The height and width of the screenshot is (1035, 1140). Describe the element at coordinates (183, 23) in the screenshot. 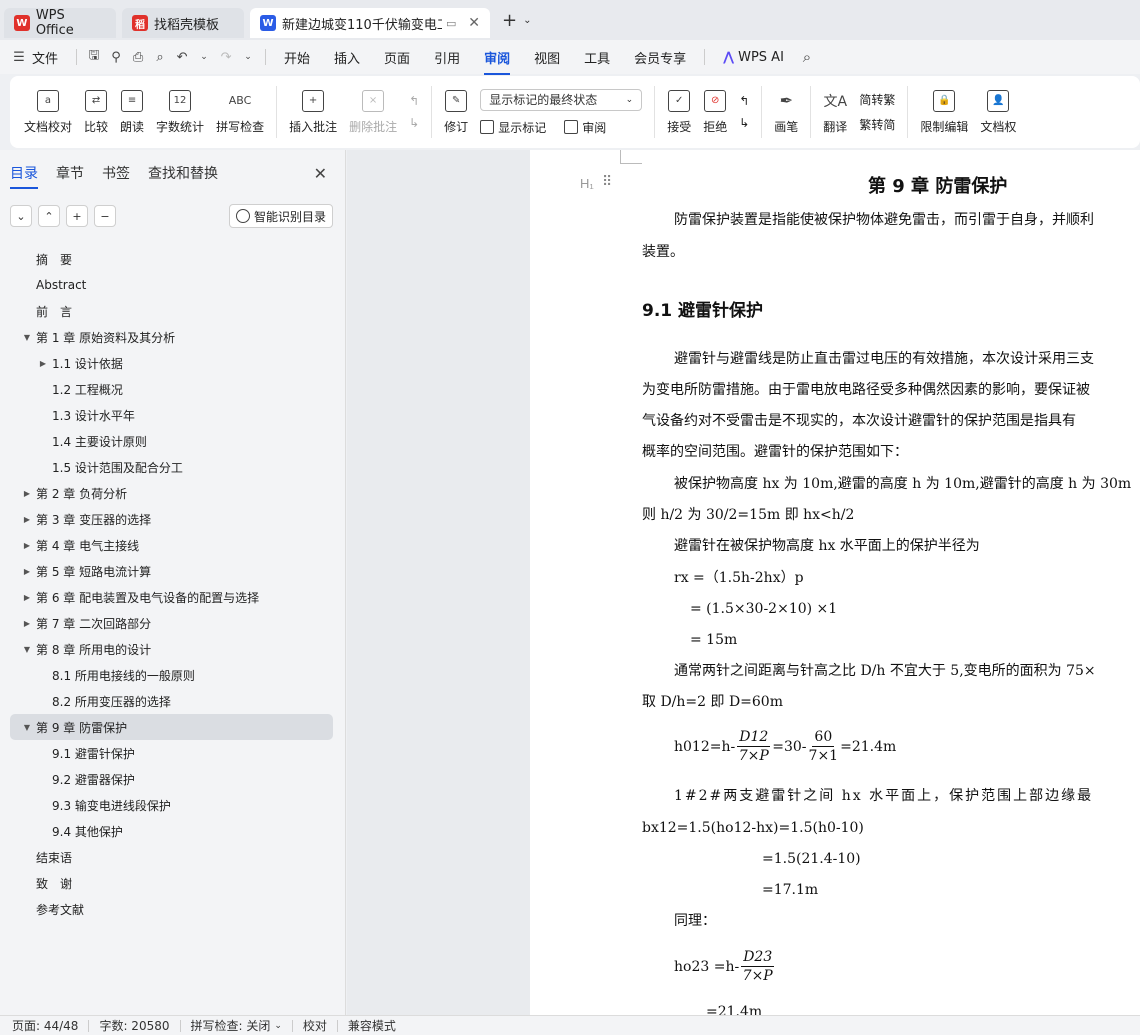

I see `tab-docer-templates: 稻 找稻壳模板` at that location.